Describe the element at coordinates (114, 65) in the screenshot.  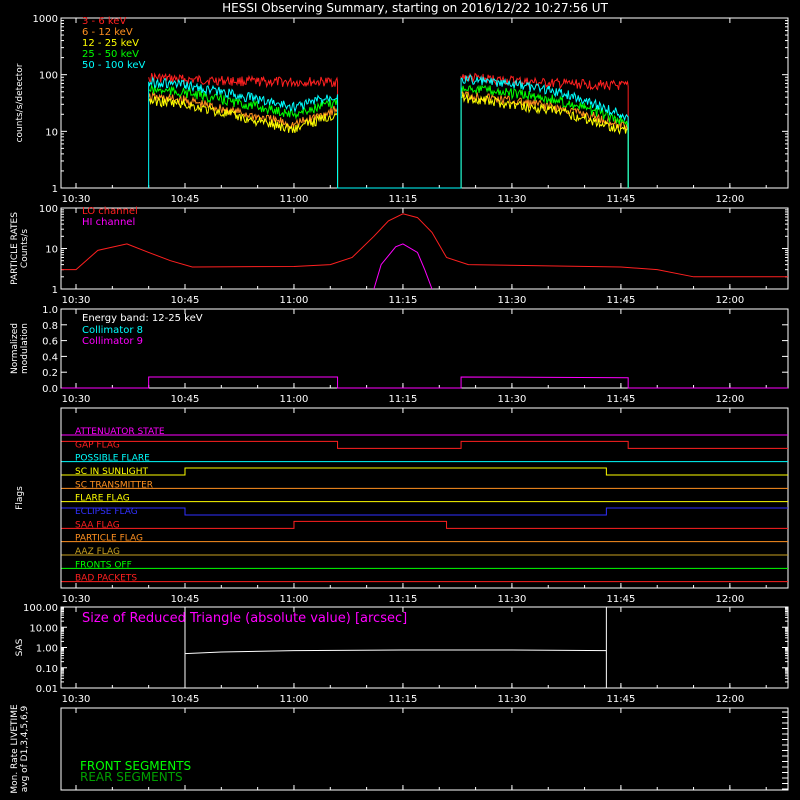
I see `legend-entry: 50 - 100 keV` at that location.